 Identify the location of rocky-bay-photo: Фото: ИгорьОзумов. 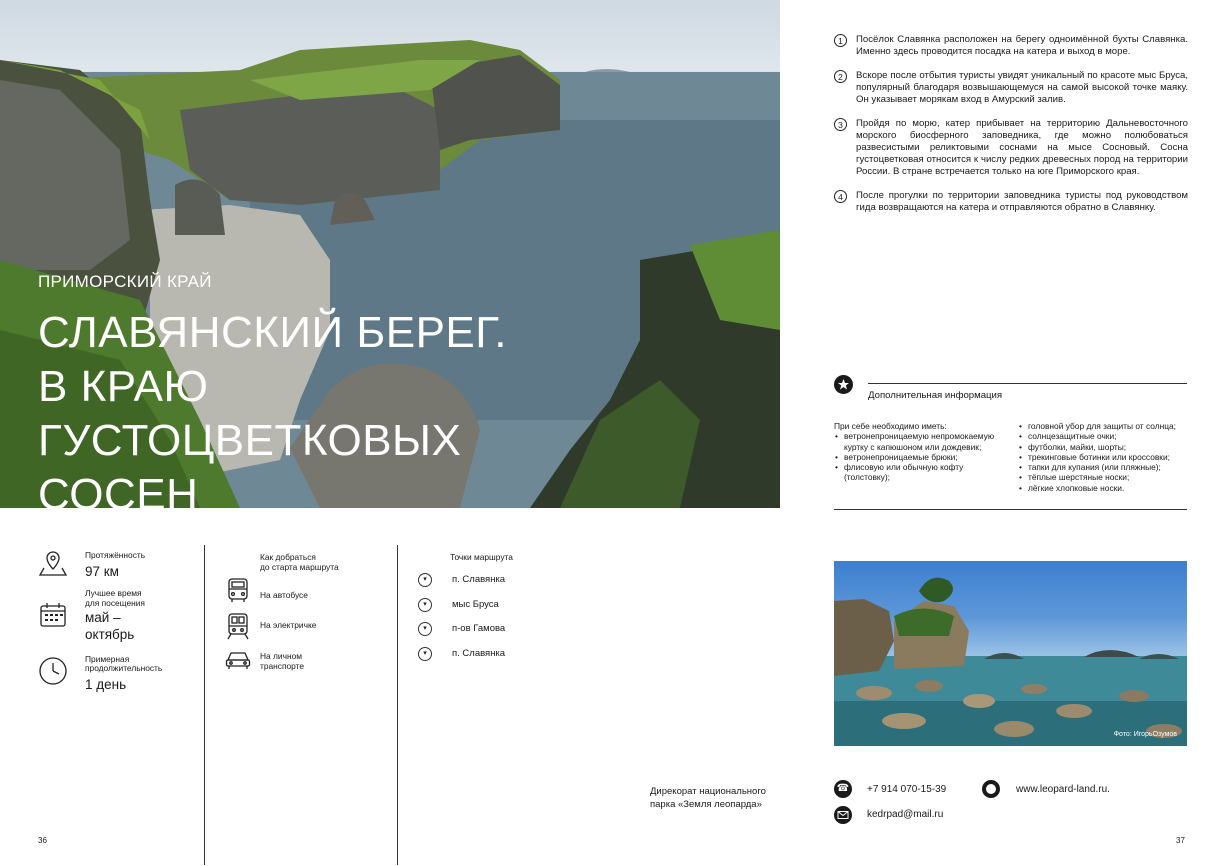
(1010, 653).